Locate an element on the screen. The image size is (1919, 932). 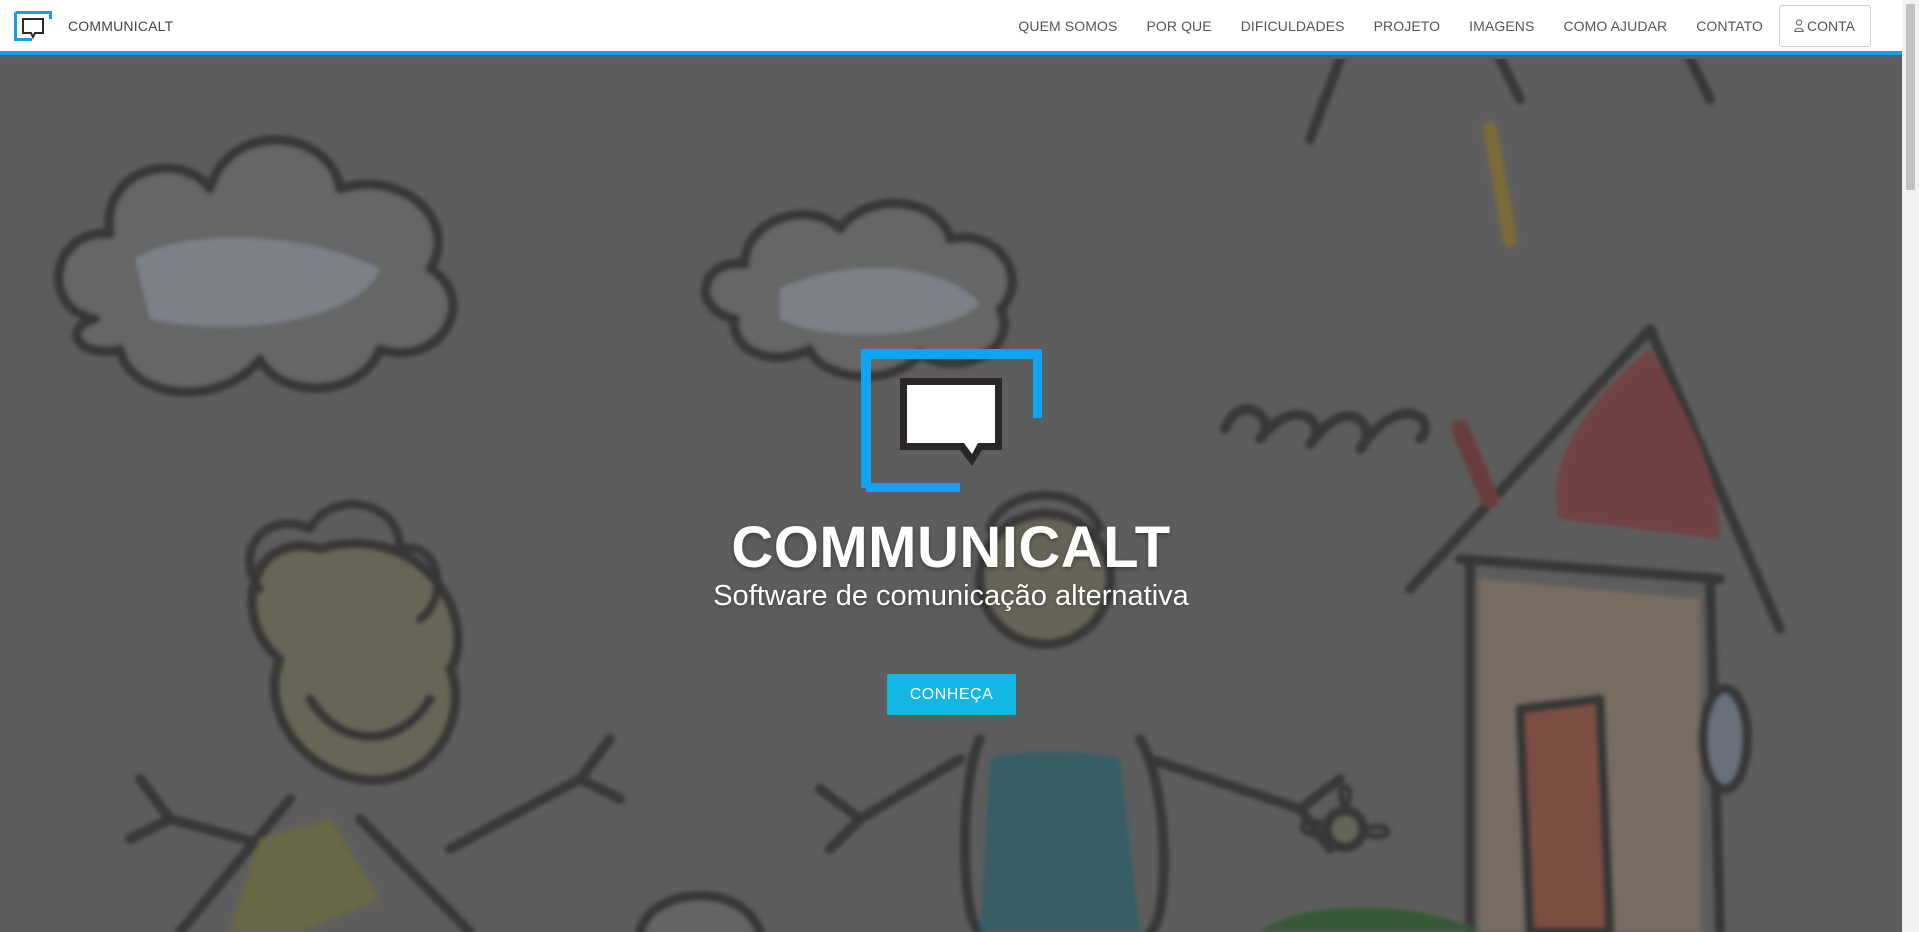
account-label: CONTA is located at coordinates (1831, 25).